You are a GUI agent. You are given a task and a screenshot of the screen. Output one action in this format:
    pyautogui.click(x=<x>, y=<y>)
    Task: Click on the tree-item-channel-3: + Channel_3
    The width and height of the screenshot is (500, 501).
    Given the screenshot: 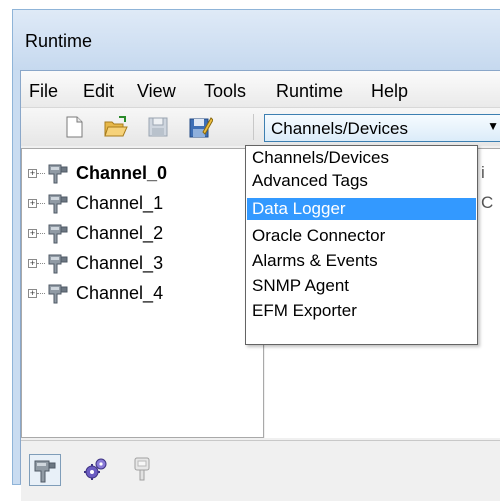 What is the action you would take?
    pyautogui.click(x=142, y=264)
    